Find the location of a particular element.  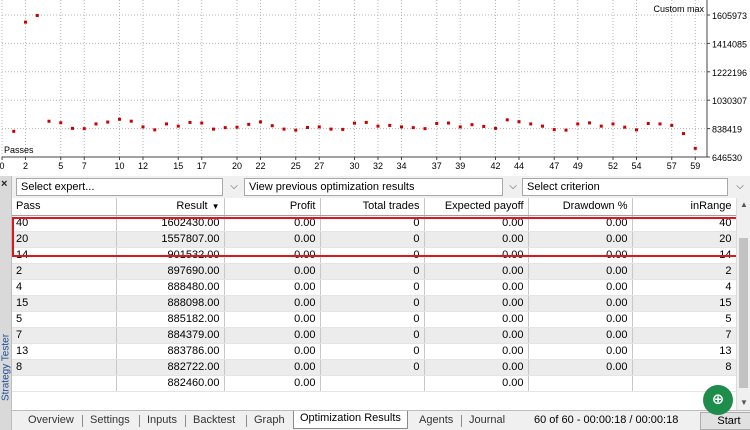

tab-graph: Graph is located at coordinates (269, 421).